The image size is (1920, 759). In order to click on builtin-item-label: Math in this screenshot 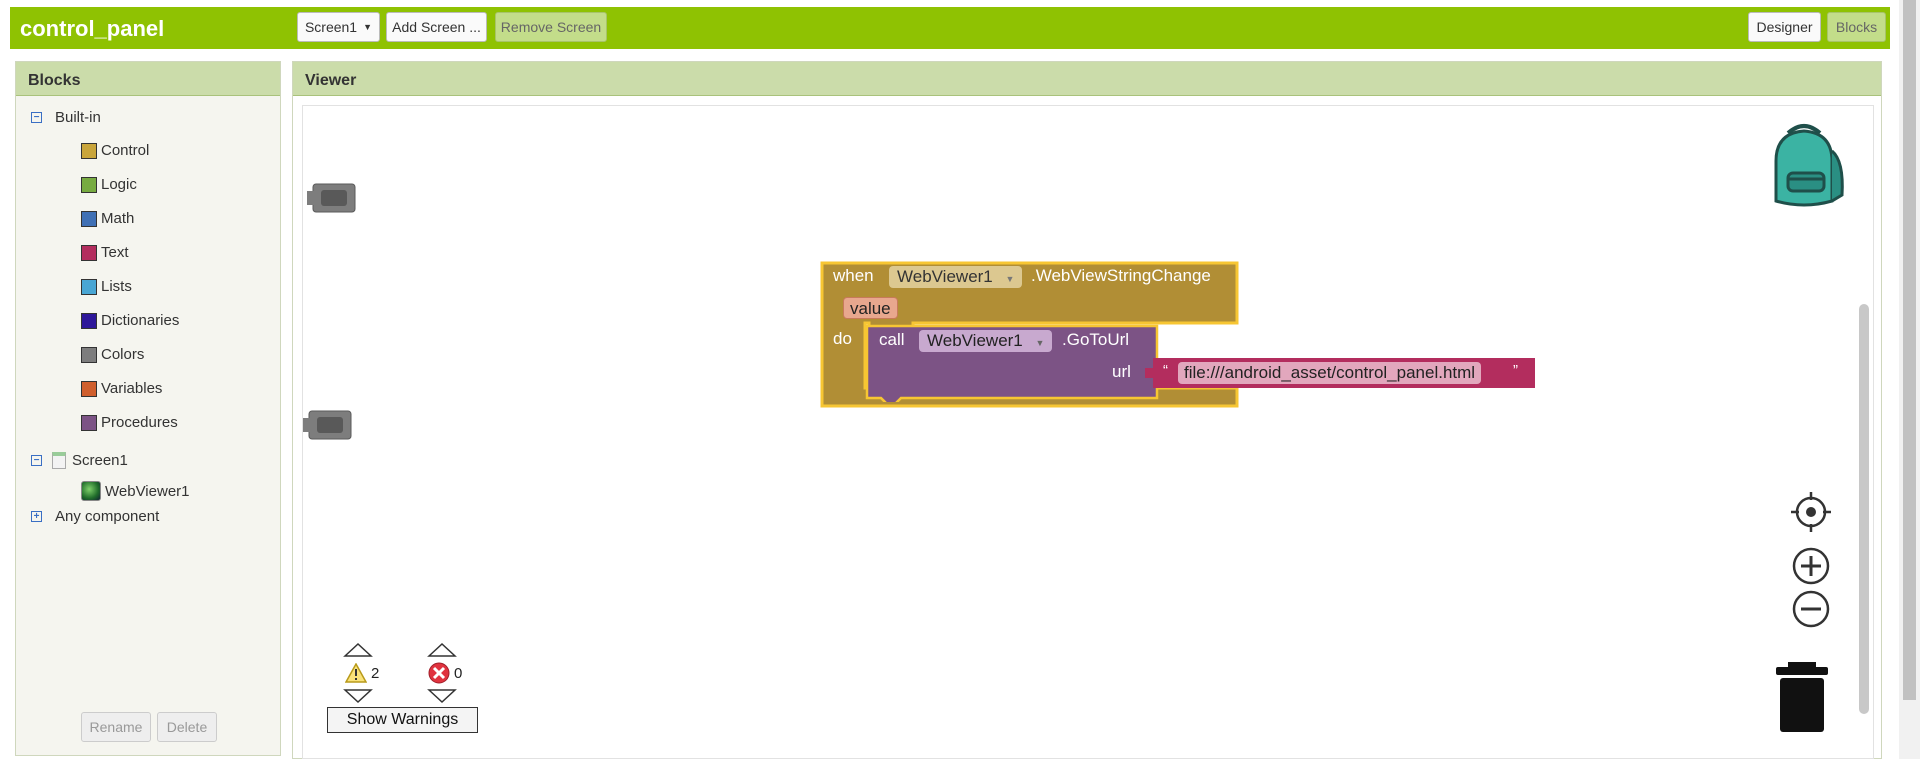, I will do `click(118, 218)`.